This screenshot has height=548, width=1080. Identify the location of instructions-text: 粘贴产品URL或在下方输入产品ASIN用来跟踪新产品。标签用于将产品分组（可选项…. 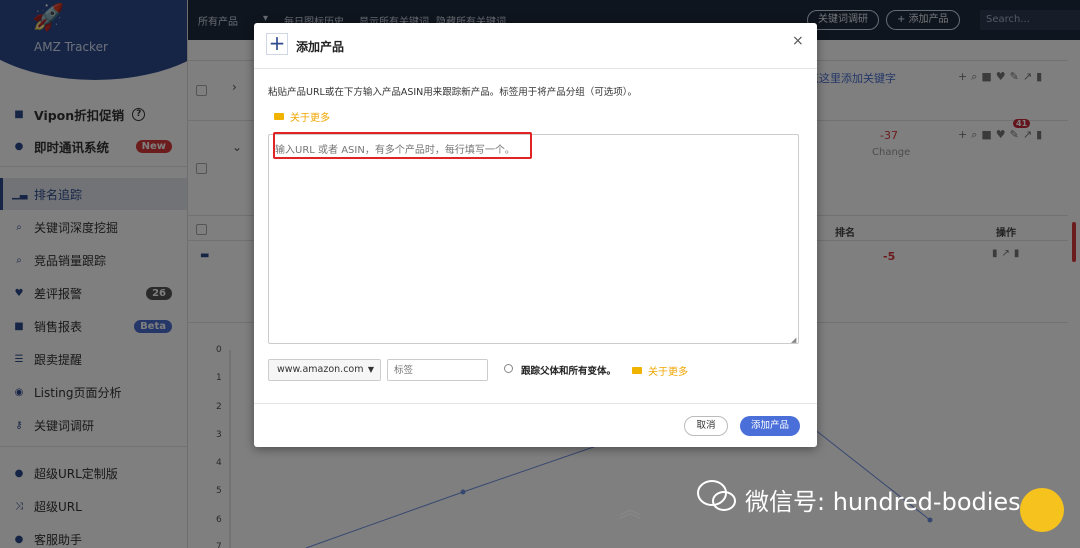
(453, 92).